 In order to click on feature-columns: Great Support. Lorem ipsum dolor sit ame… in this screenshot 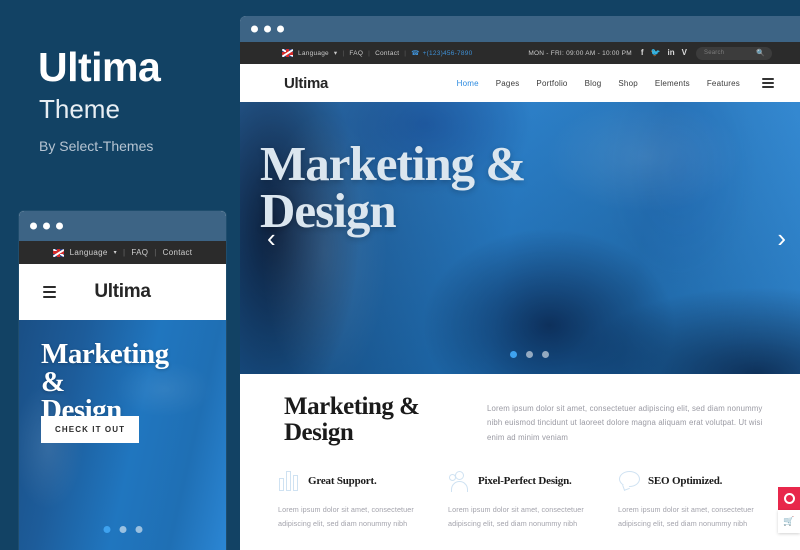, I will do `click(533, 498)`.